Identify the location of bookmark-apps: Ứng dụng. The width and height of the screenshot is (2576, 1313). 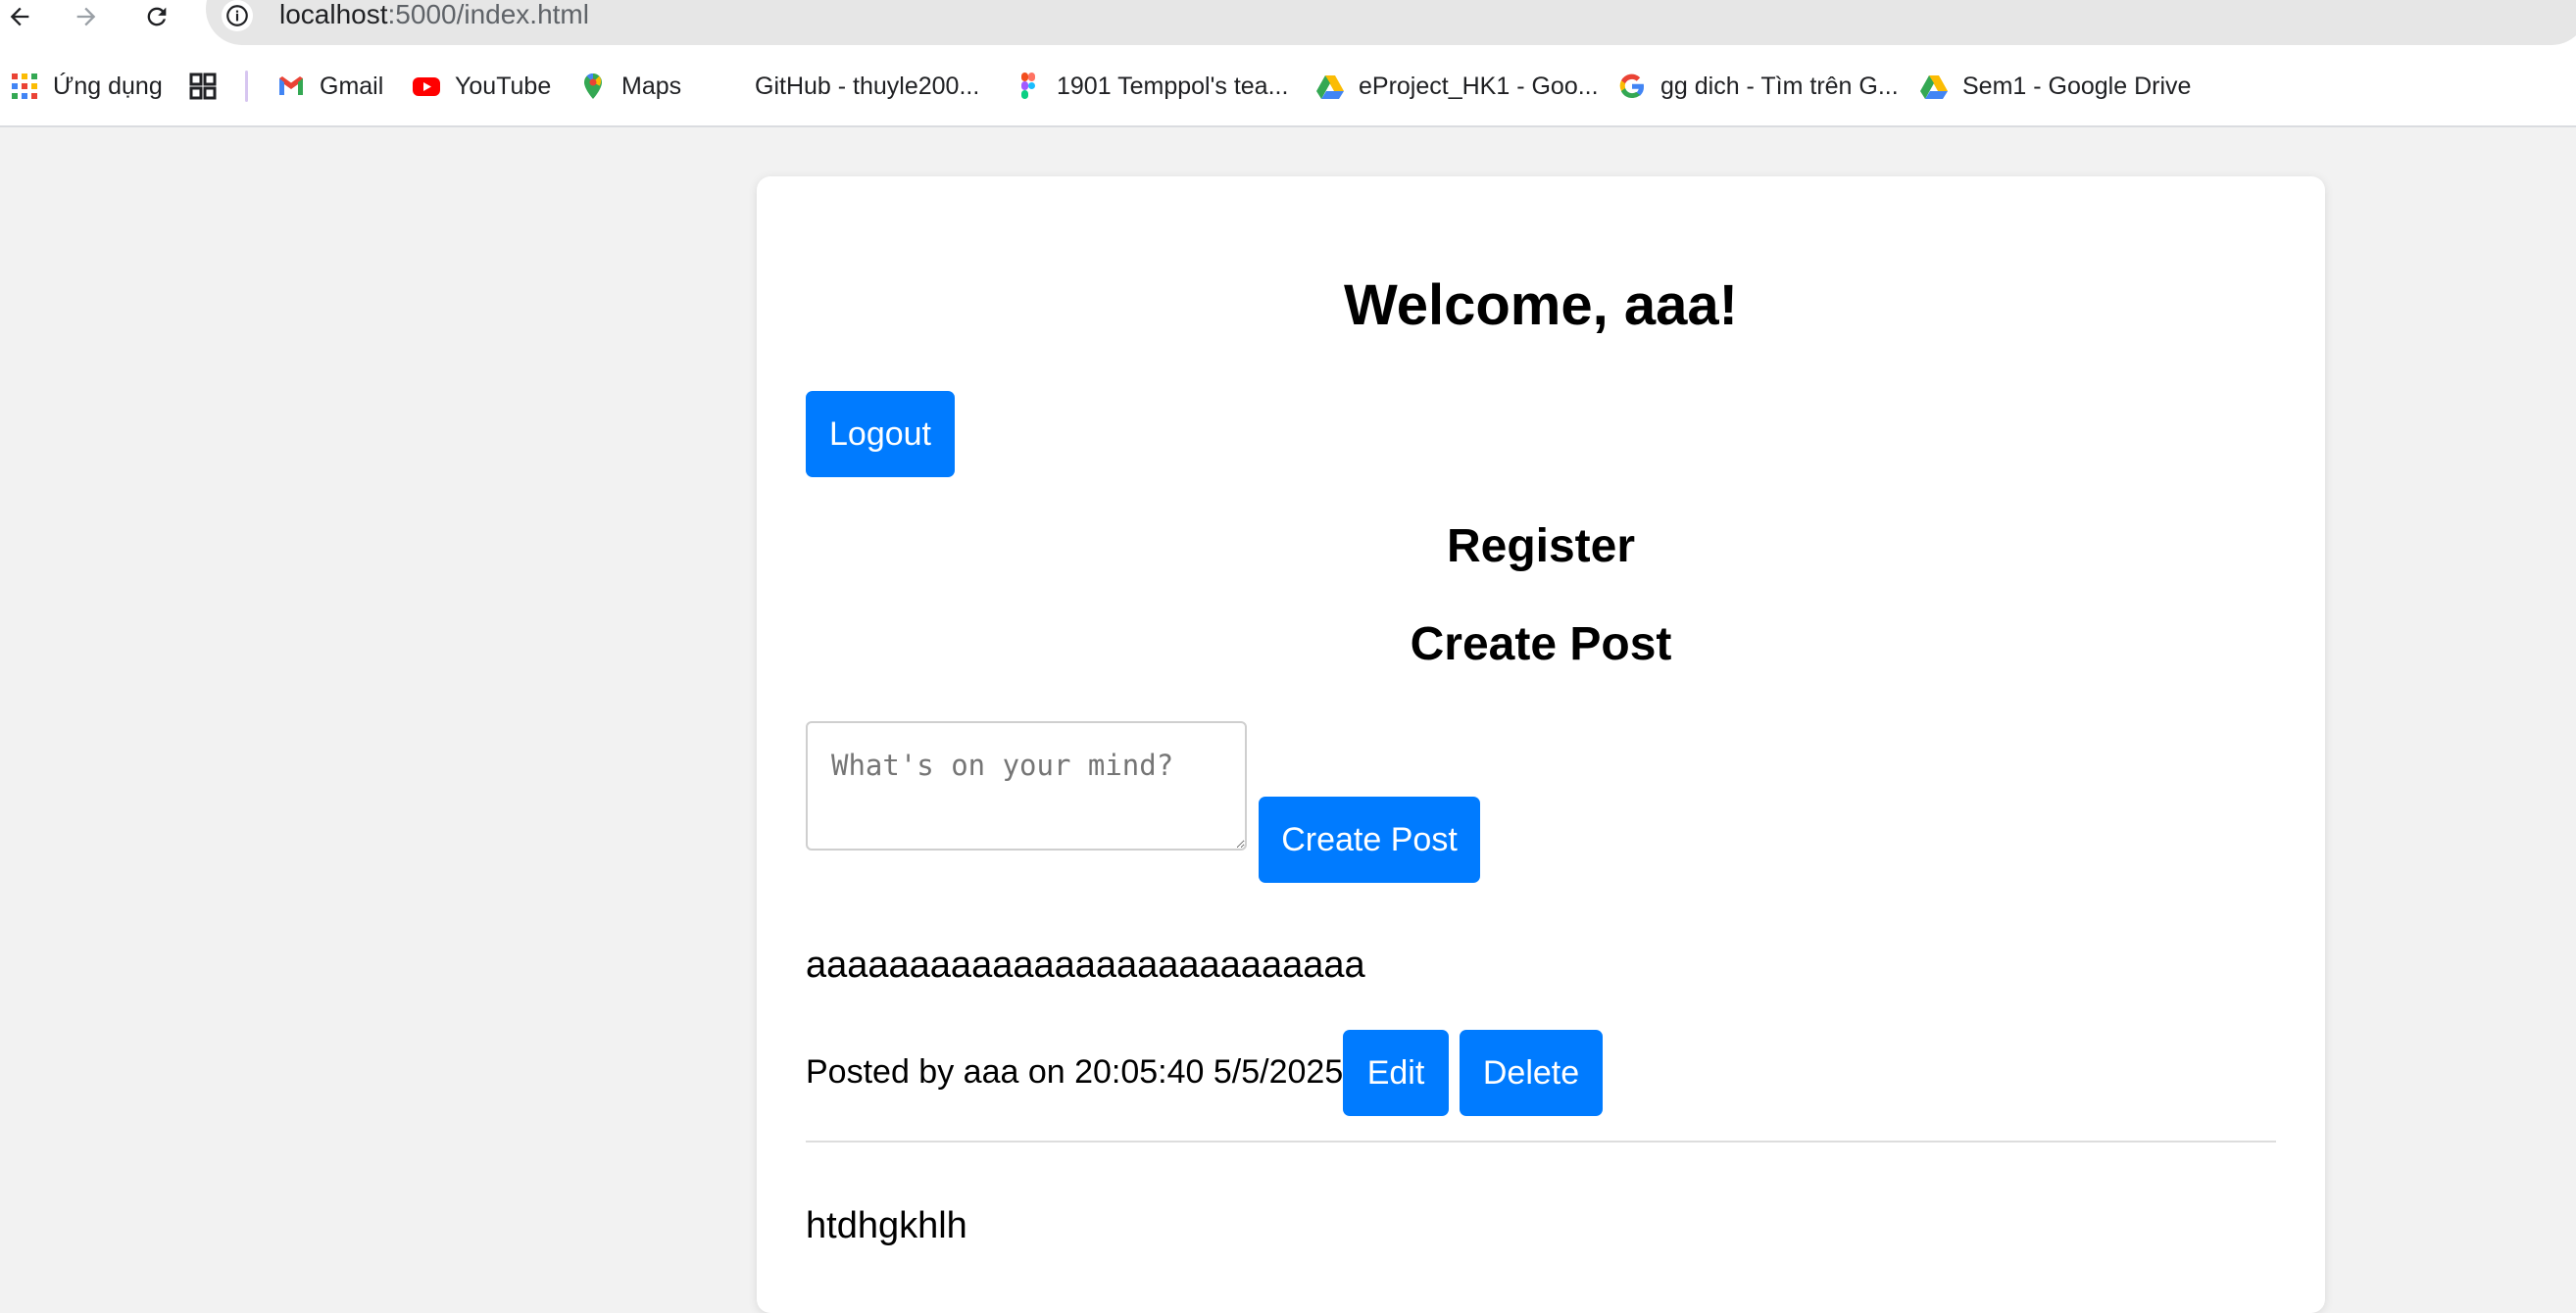
(86, 86).